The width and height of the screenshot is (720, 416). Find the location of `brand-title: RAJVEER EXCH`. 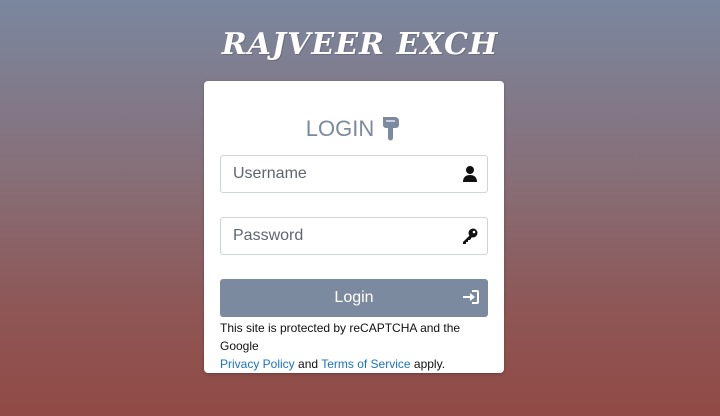

brand-title: RAJVEER EXCH is located at coordinates (360, 44).